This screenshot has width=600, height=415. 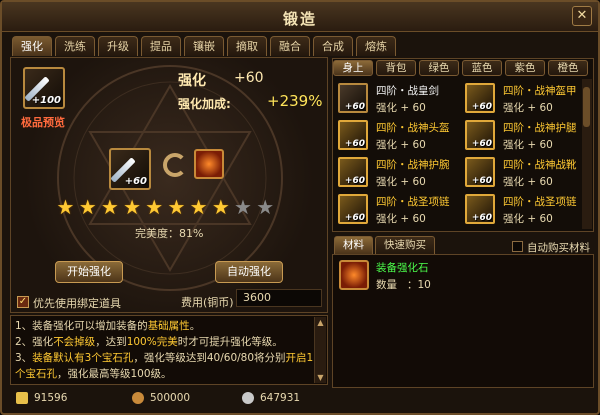 I want to click on equipment-tabs: 身上 背包 绿色 蓝色 紫色 橙色, so click(x=462, y=69).